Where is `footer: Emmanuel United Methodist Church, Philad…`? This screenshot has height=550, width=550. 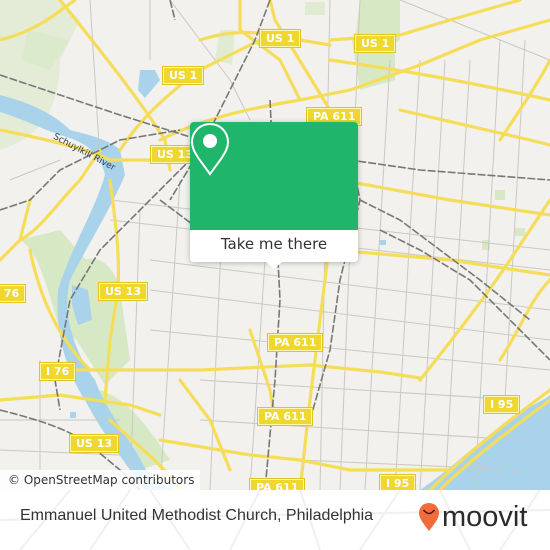
footer: Emmanuel United Methodist Church, Philad… is located at coordinates (275, 520).